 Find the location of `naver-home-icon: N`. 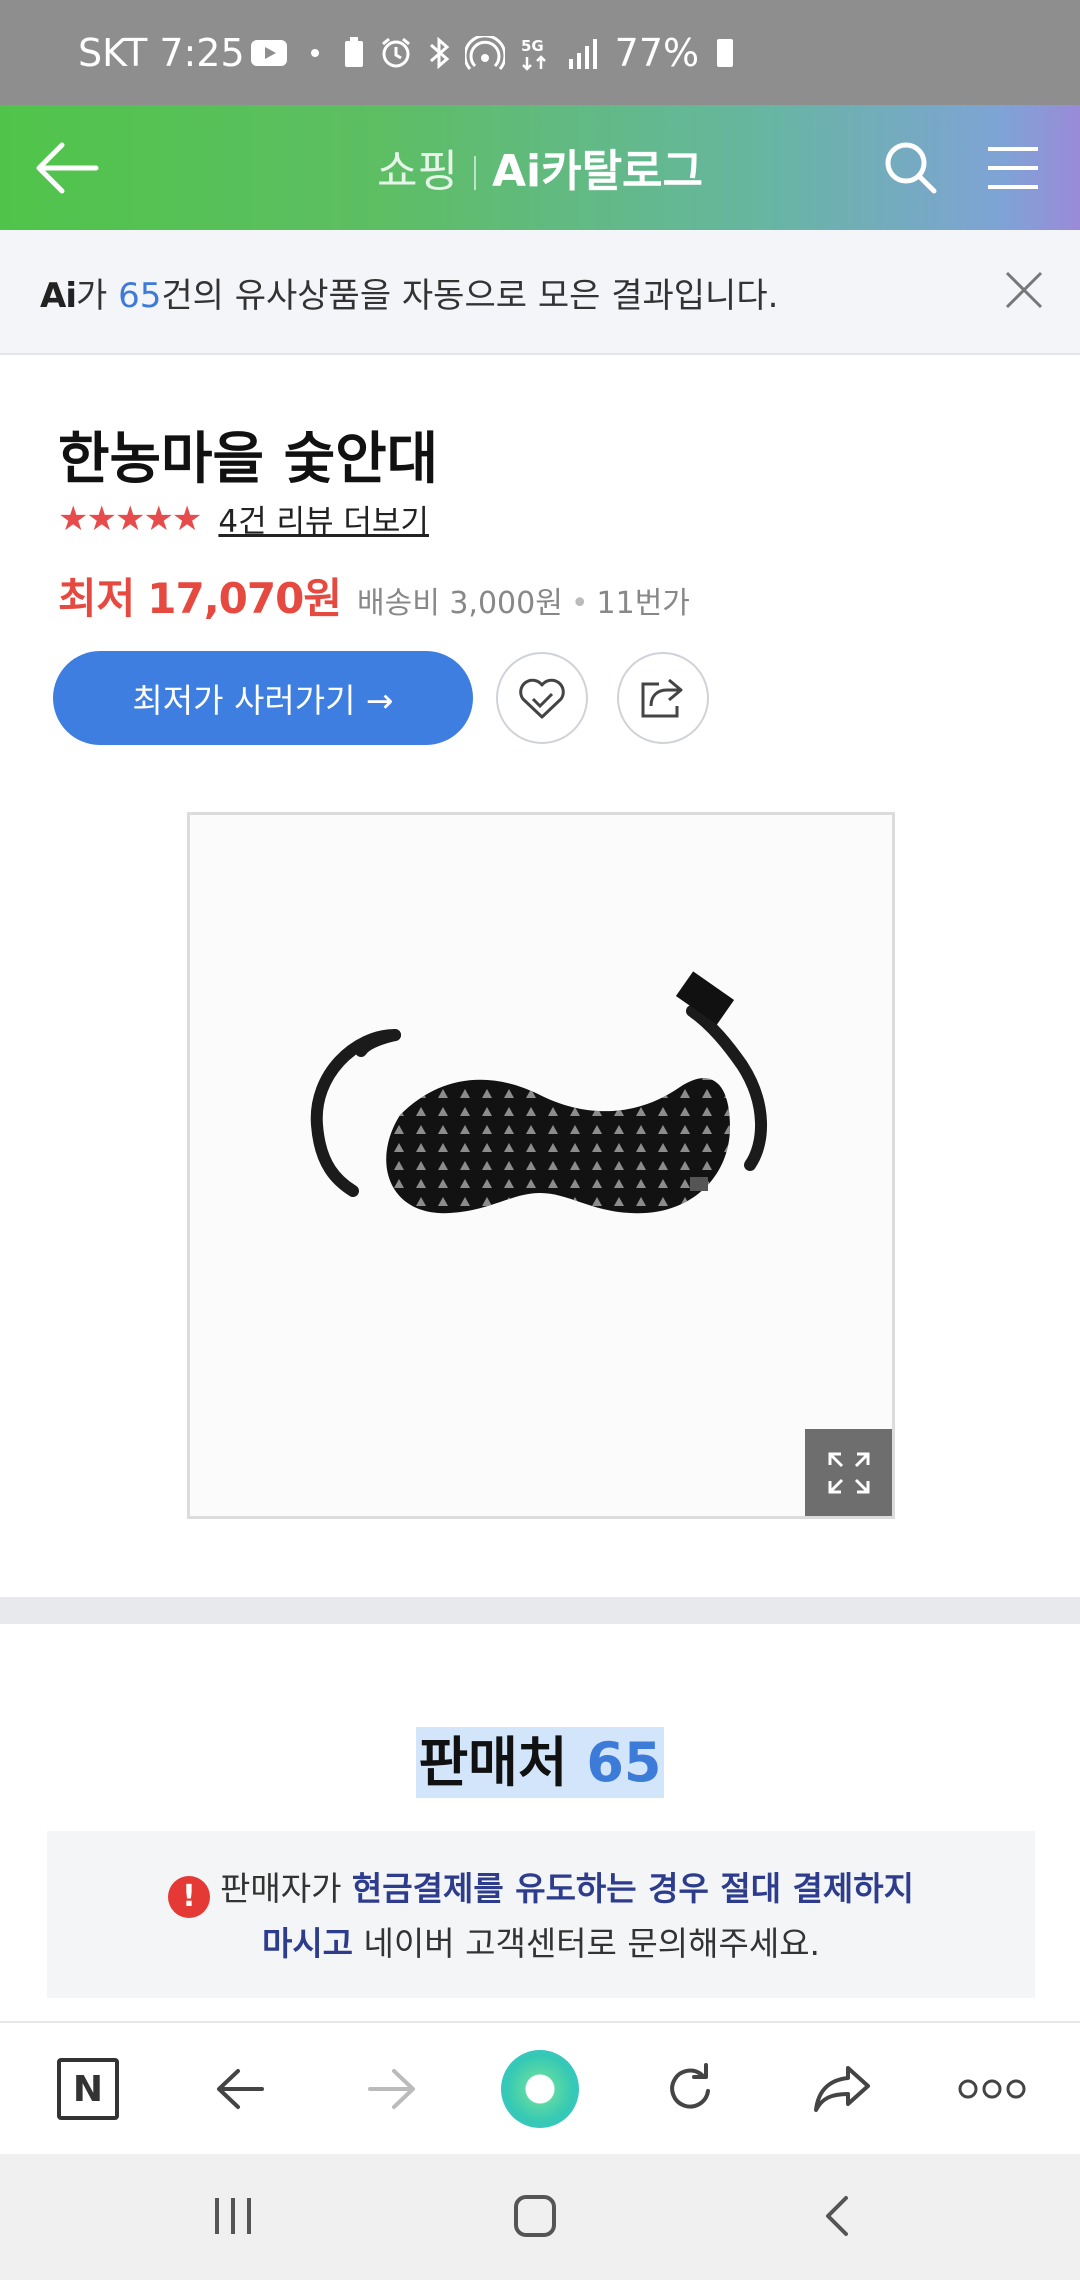

naver-home-icon: N is located at coordinates (88, 2089).